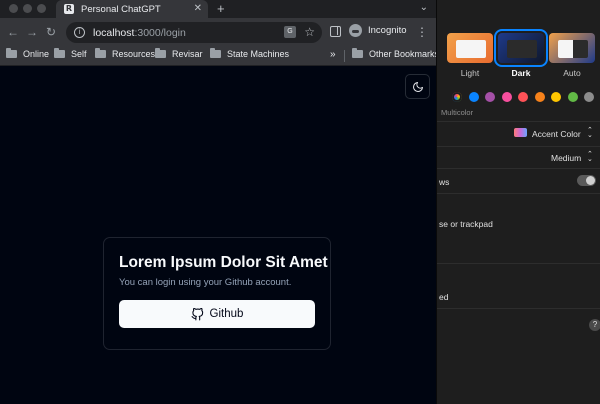 This screenshot has height=404, width=600. I want to click on bookmark-label: Other Bookmarks, so click(404, 54).